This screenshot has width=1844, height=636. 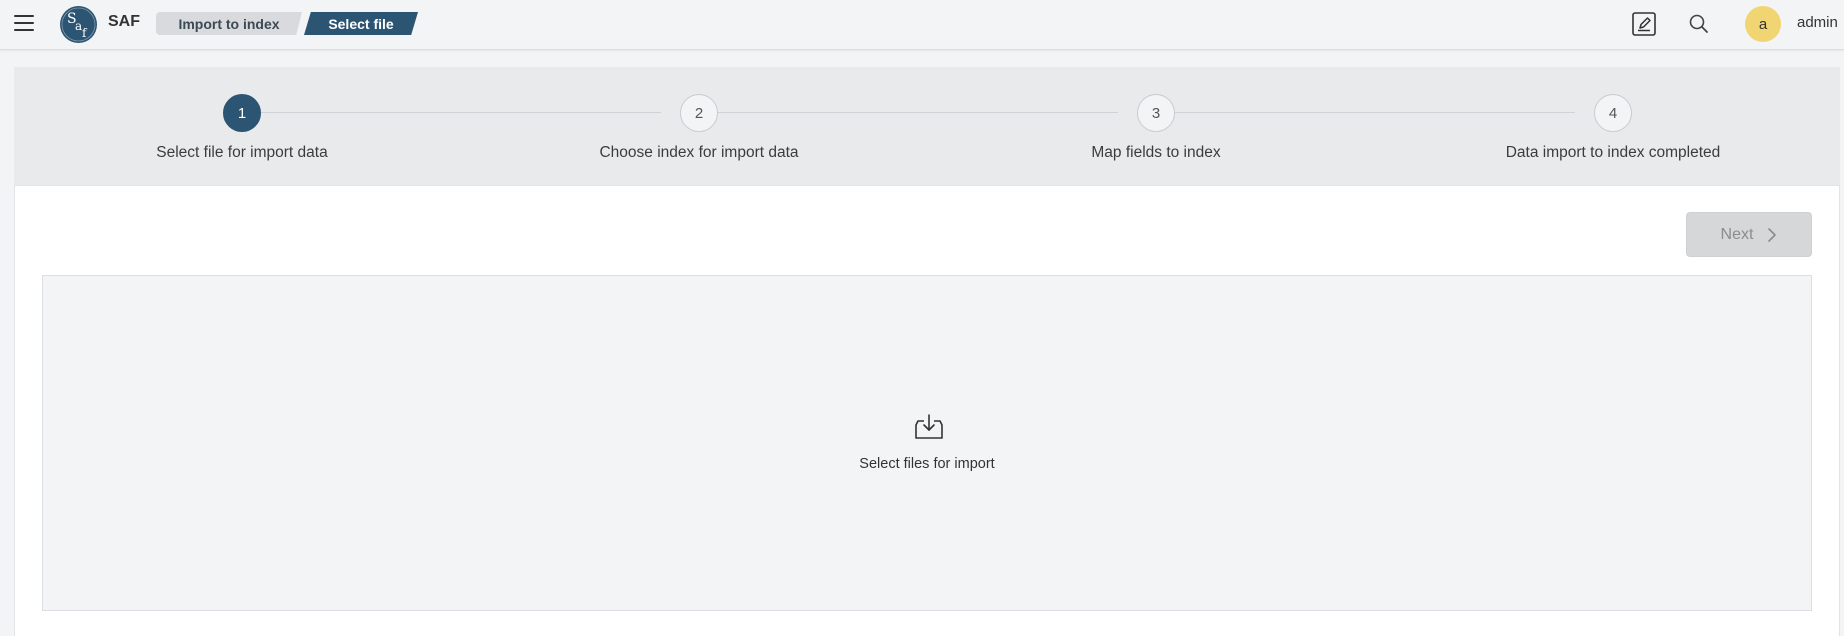 I want to click on step-label: Select file for import data, so click(x=242, y=152).